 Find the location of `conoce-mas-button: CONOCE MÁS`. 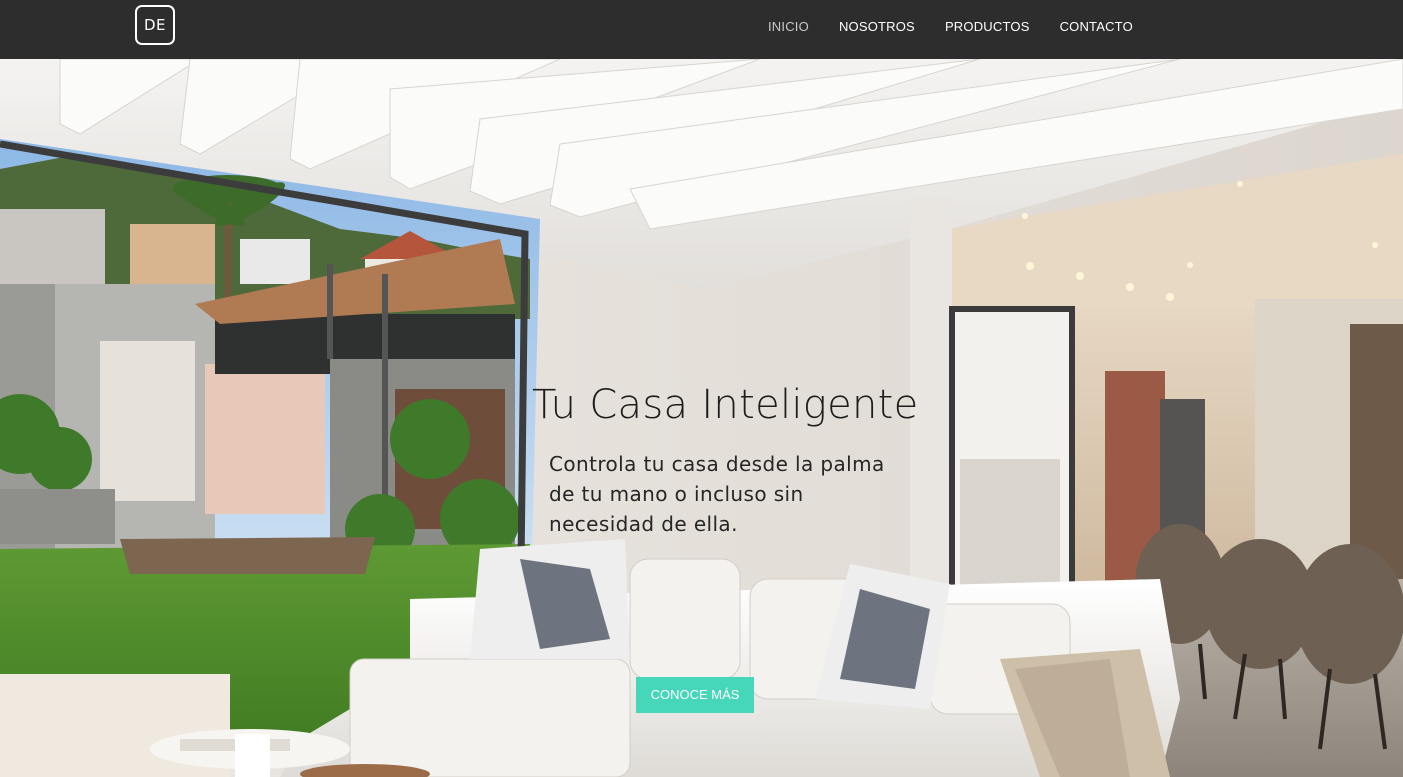

conoce-mas-button: CONOCE MÁS is located at coordinates (695, 695).